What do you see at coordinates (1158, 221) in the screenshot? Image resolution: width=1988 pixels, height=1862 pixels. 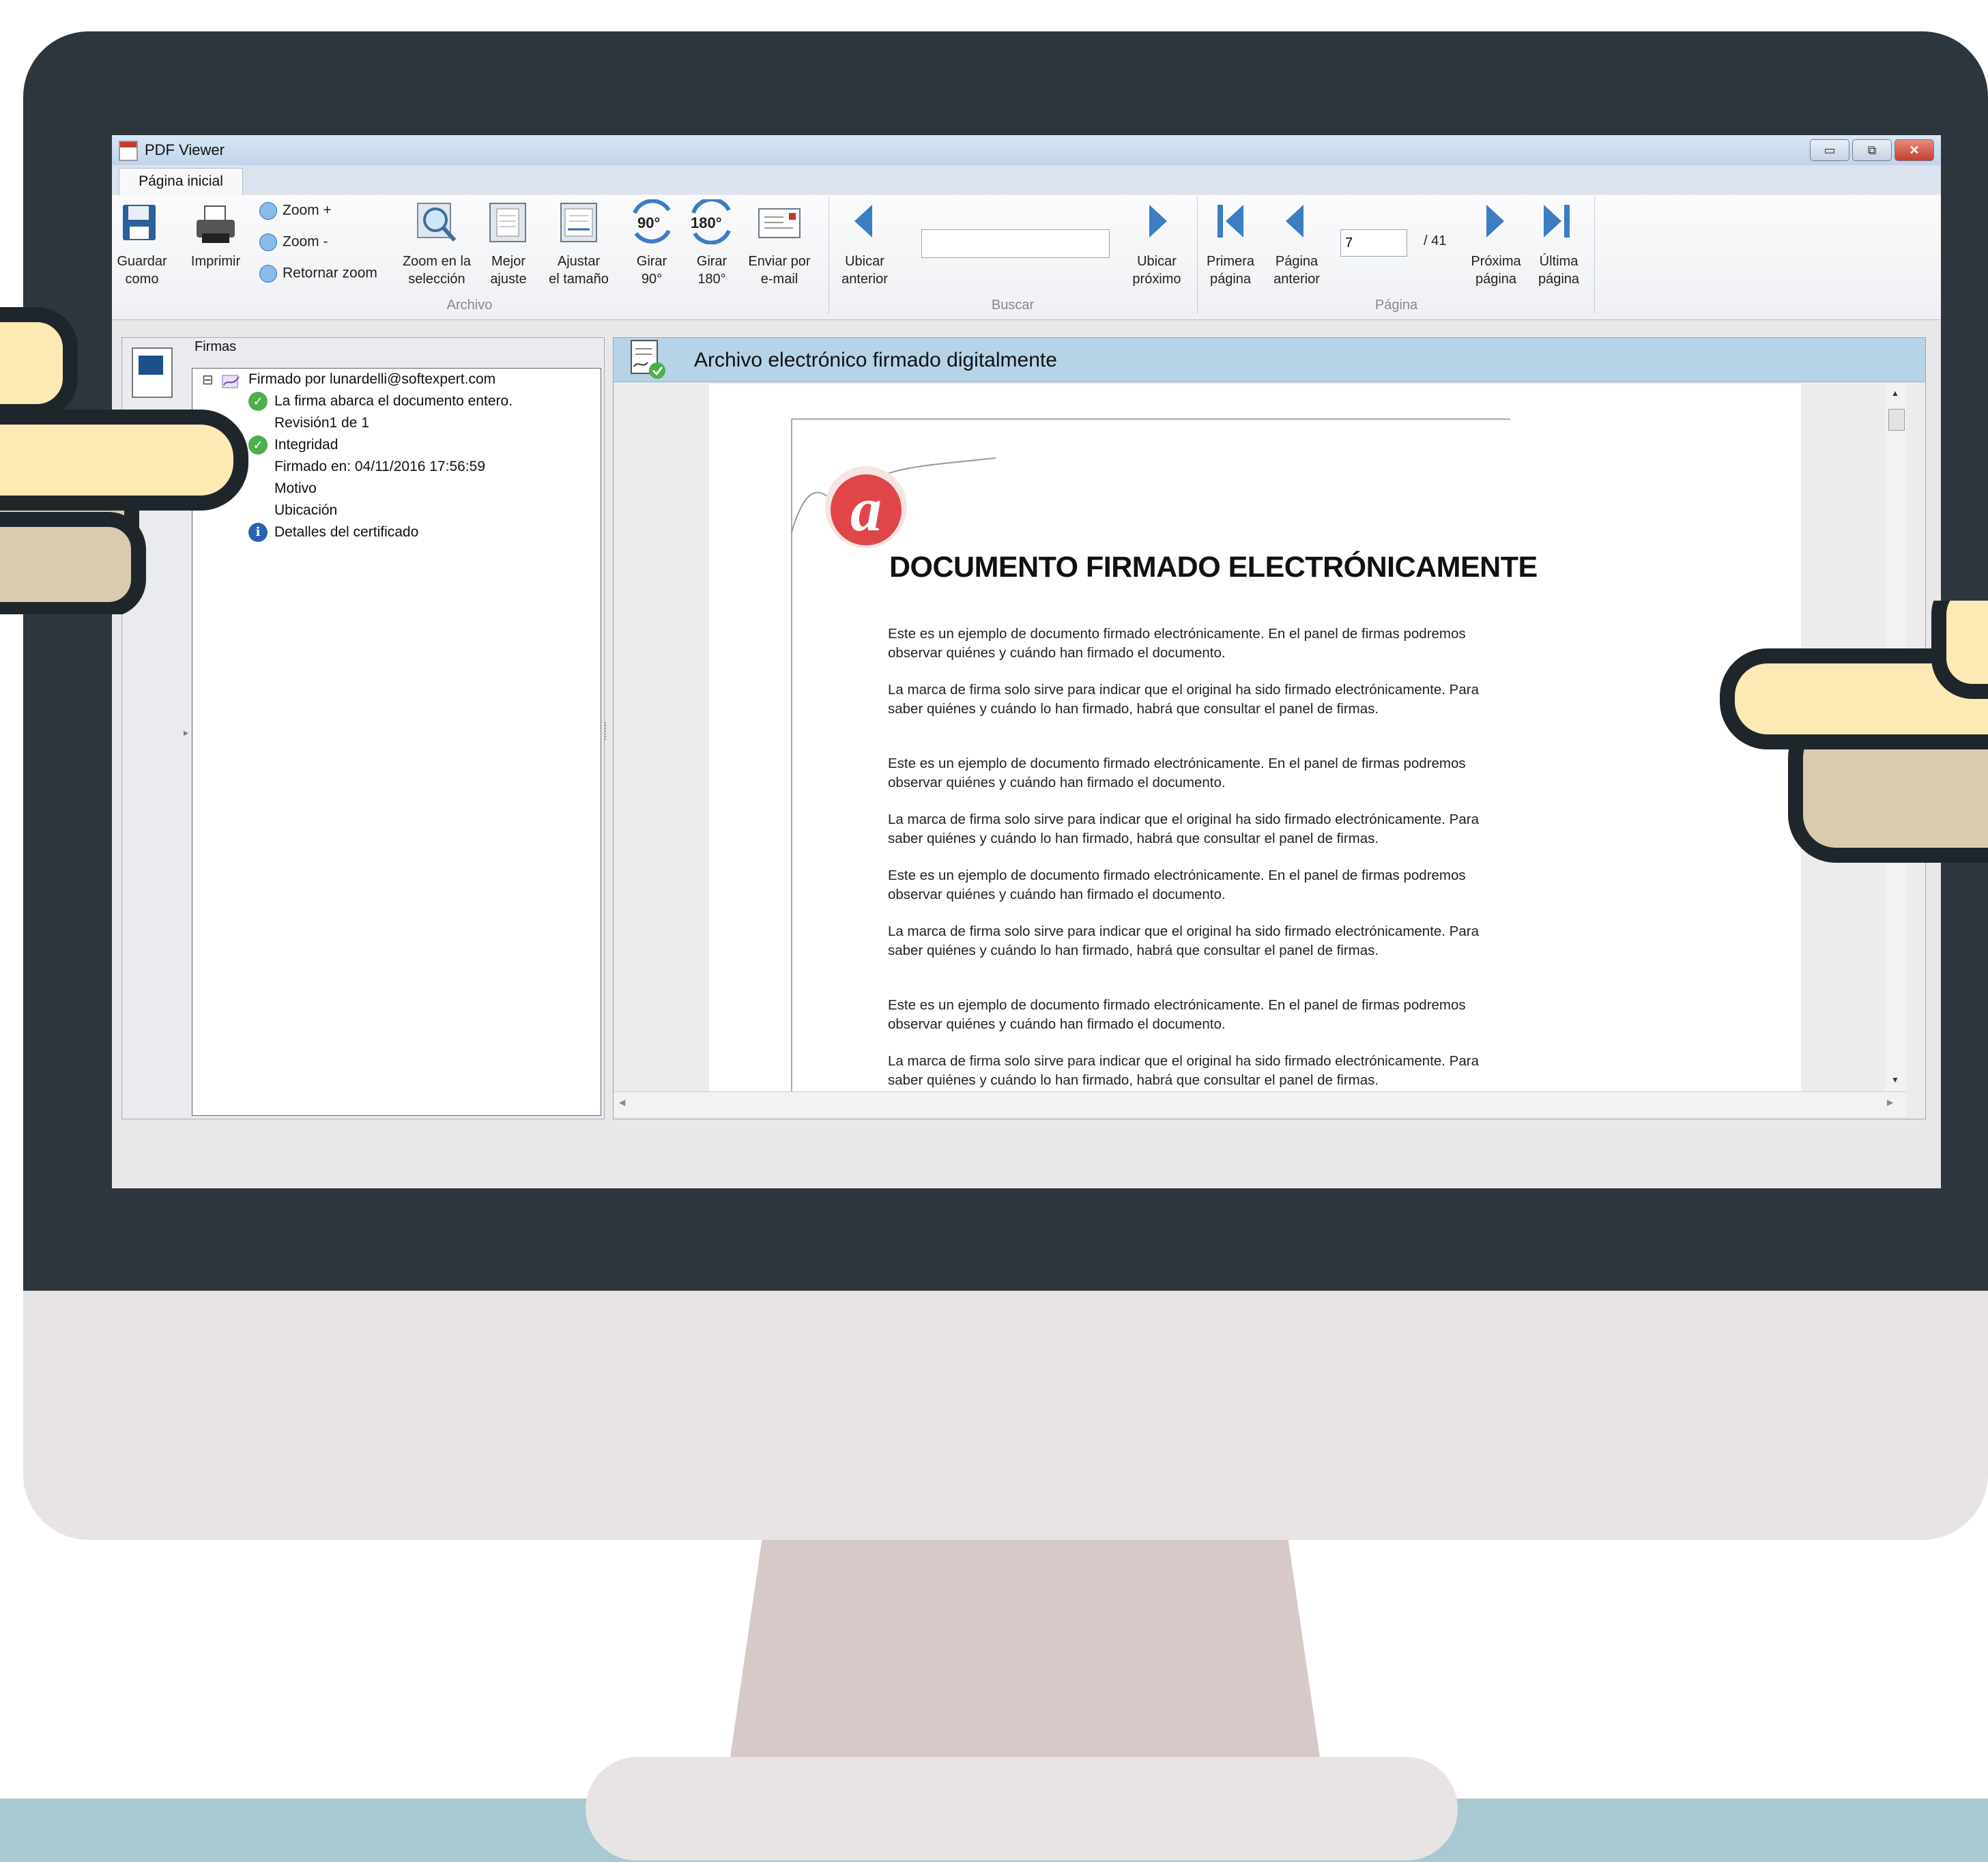 I see `find-next-button` at bounding box center [1158, 221].